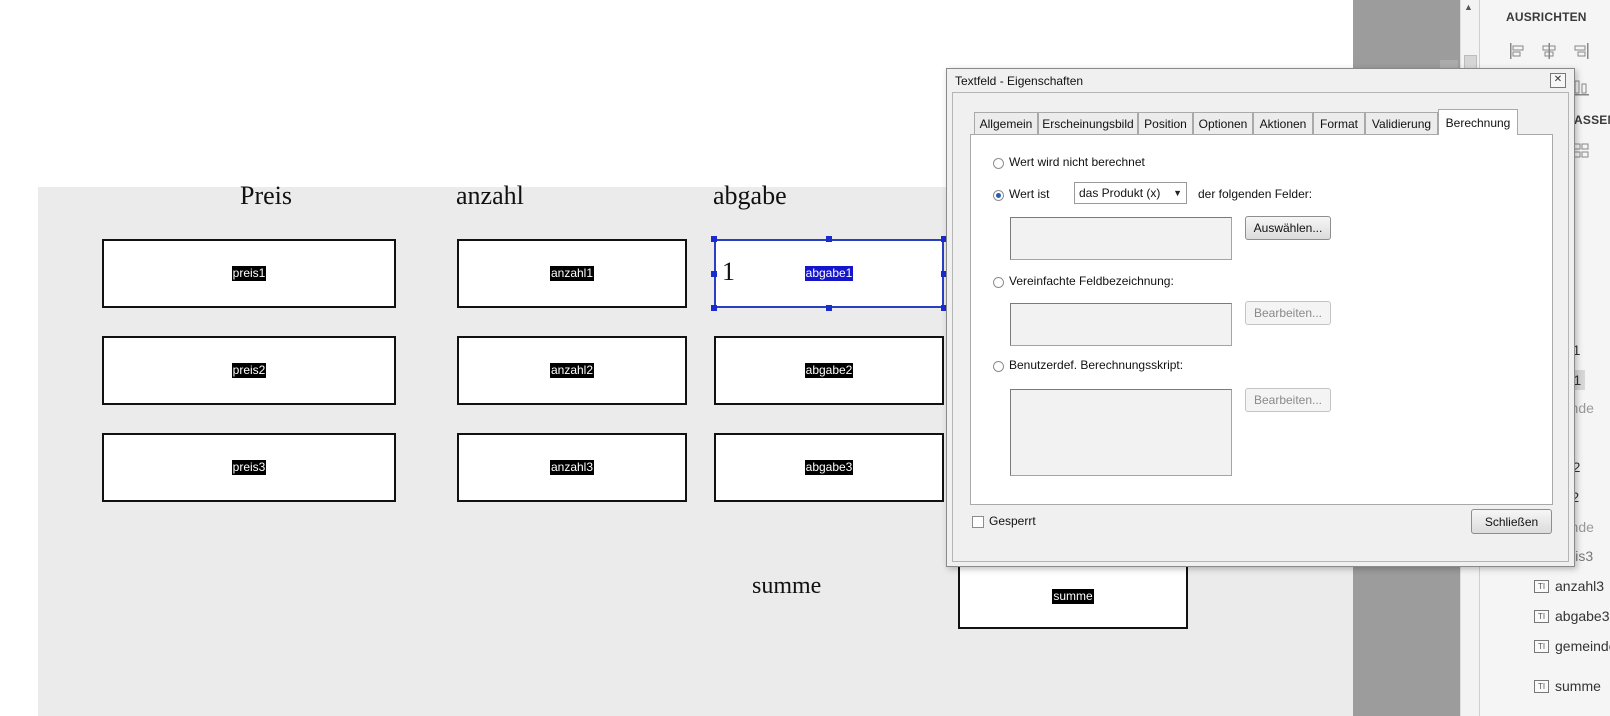  Describe the element at coordinates (1517, 51) in the screenshot. I see `align-left-icon` at that location.